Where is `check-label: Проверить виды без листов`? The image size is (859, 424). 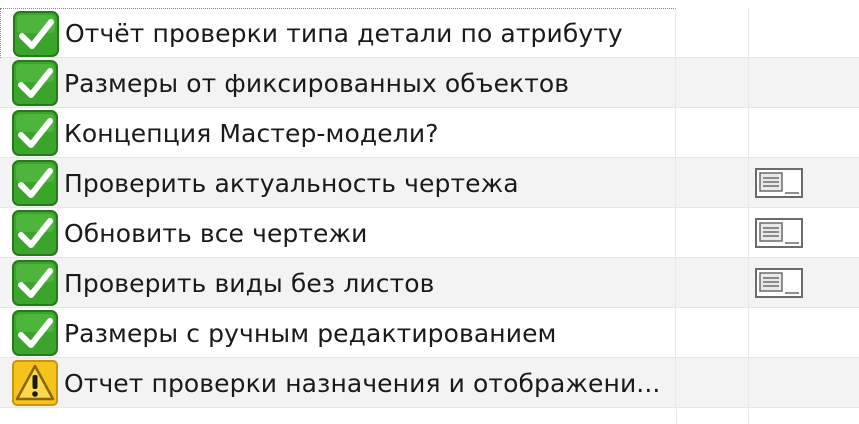 check-label: Проверить виды без листов is located at coordinates (249, 283).